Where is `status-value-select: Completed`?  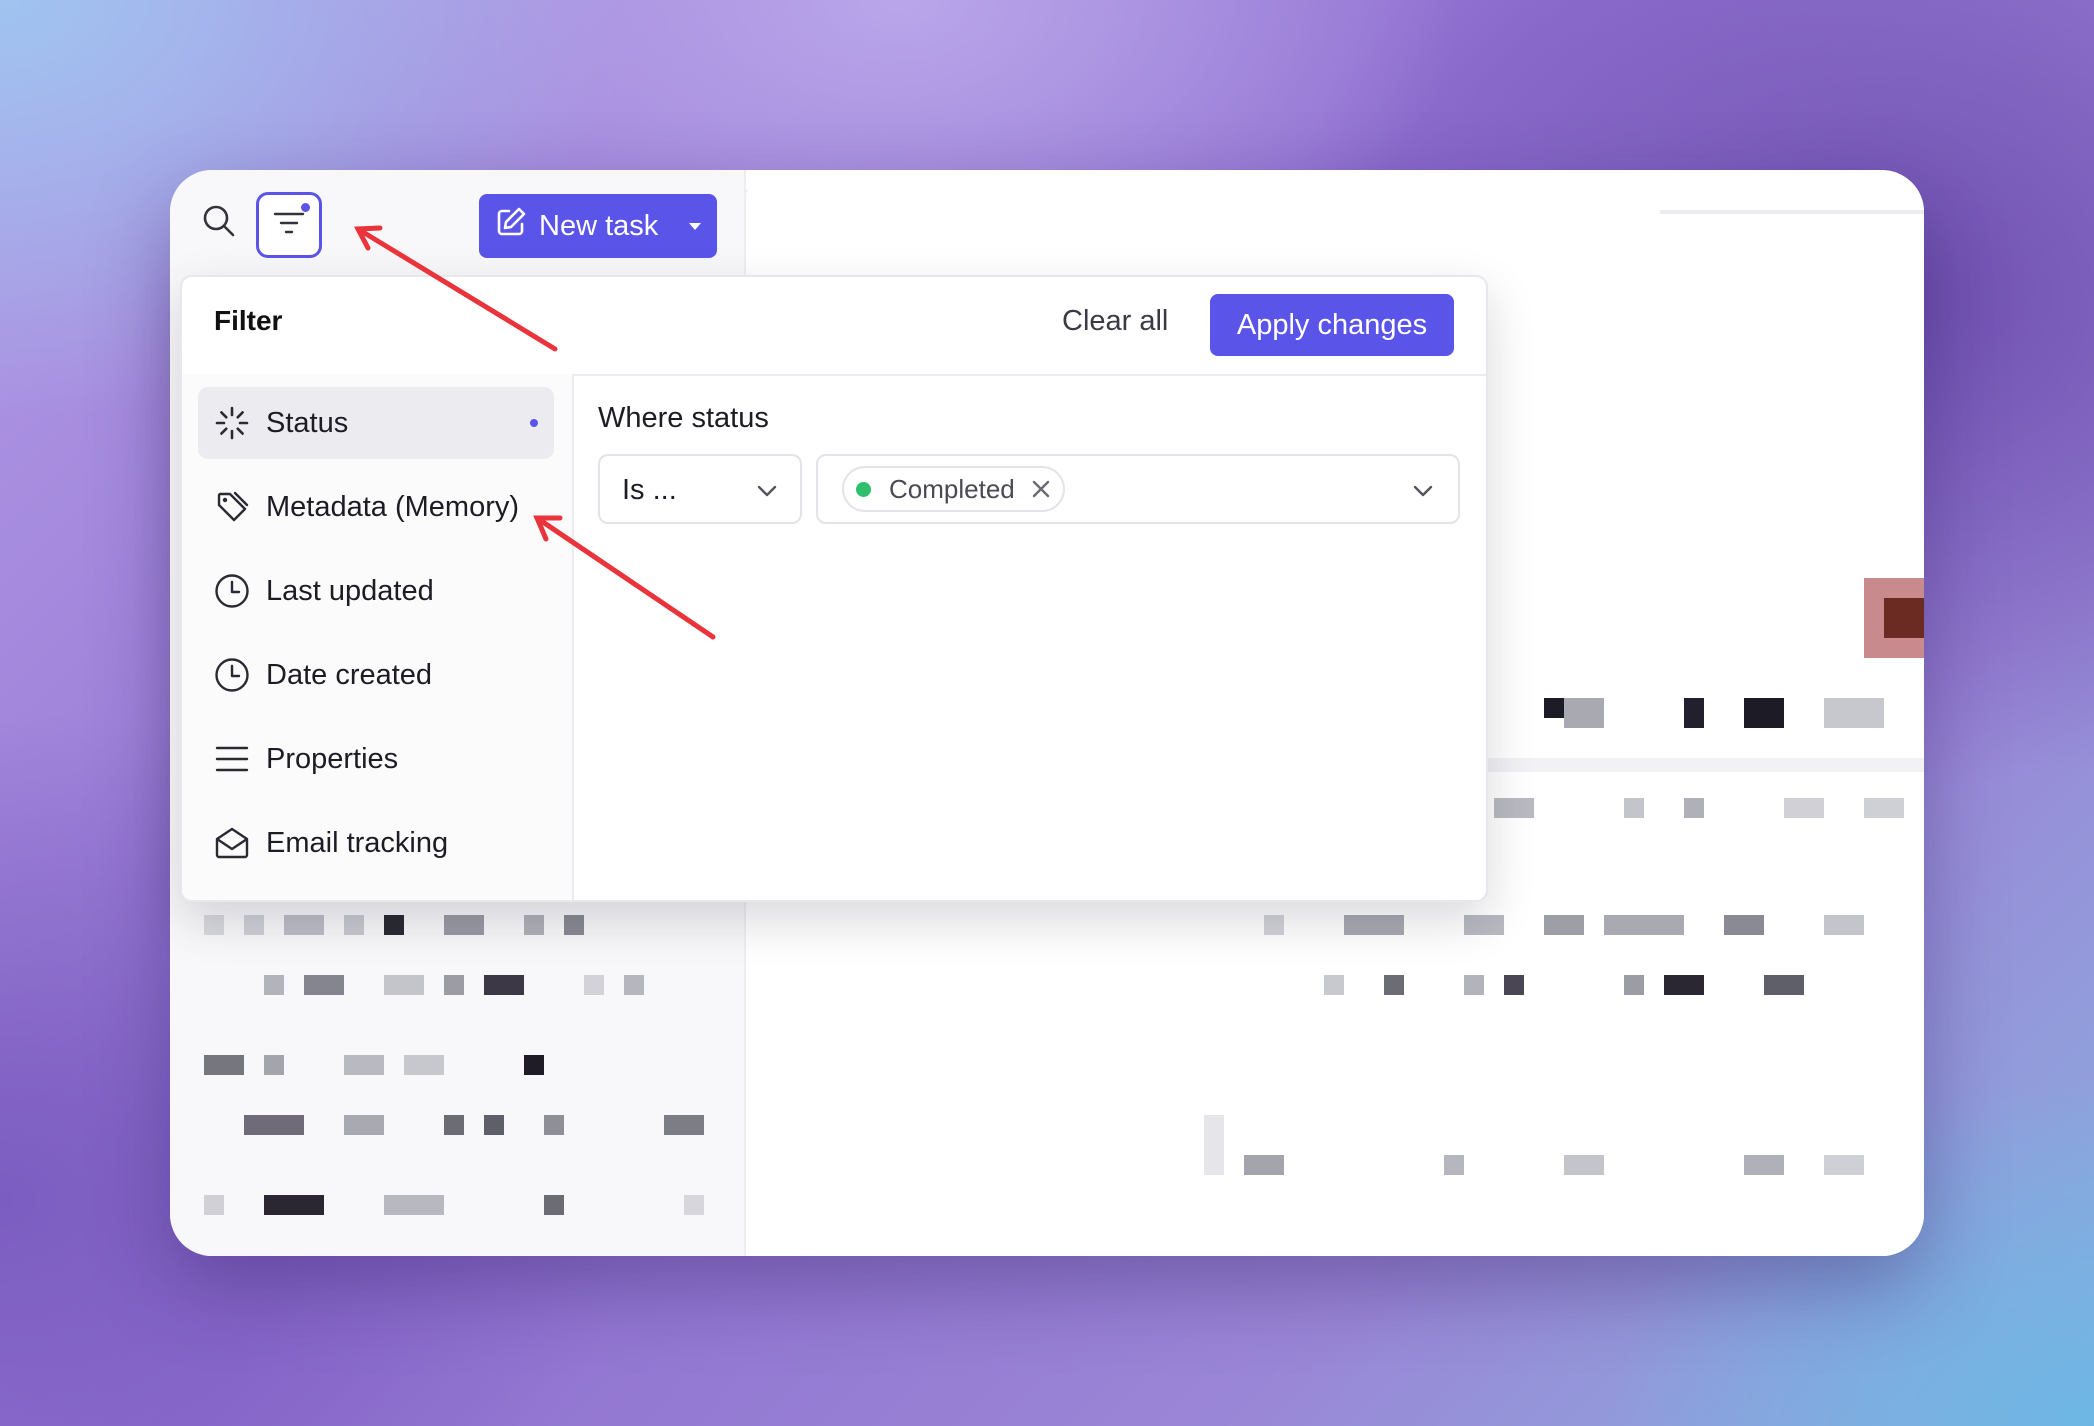
status-value-select: Completed is located at coordinates (1138, 489).